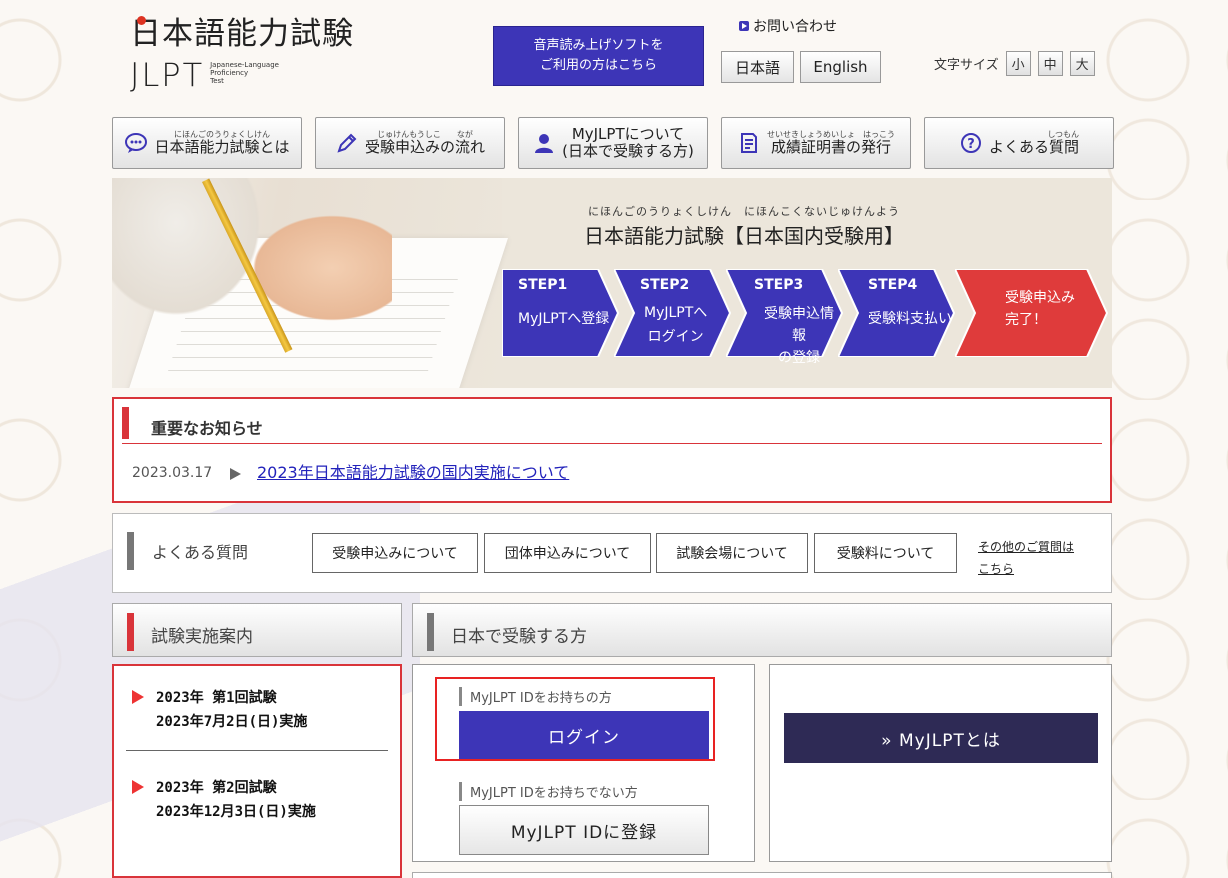  Describe the element at coordinates (242, 34) in the screenshot. I see `logo-jp-text: 日本語能力試験` at that location.